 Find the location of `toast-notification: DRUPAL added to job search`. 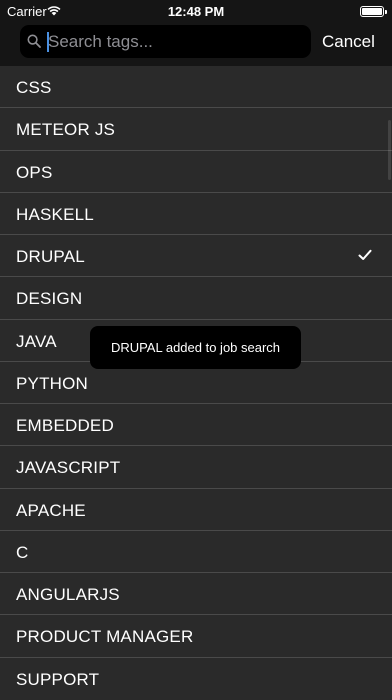

toast-notification: DRUPAL added to job search is located at coordinates (195, 347).